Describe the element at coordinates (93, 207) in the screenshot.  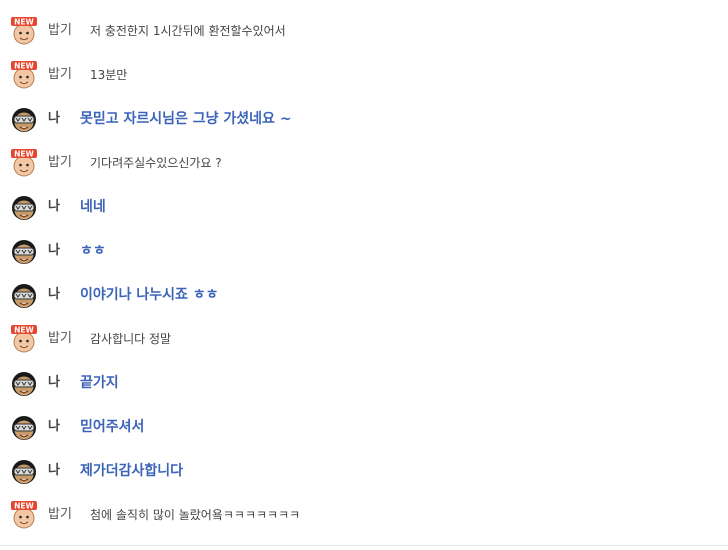
I see `message-text: 네네` at that location.